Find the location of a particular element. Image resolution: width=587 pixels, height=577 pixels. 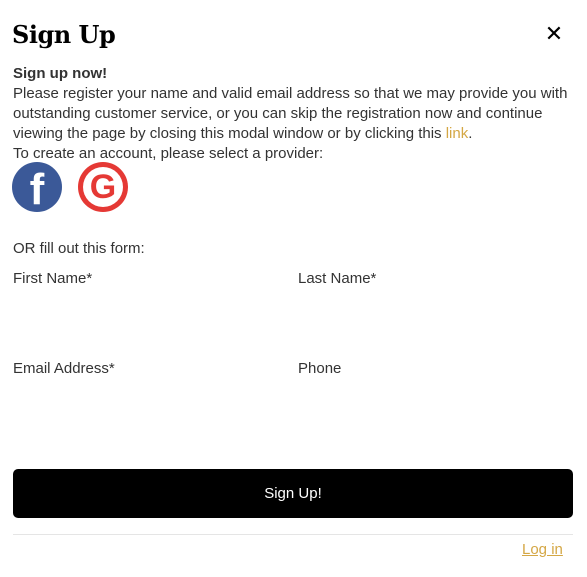

google-icon: G is located at coordinates (103, 187).